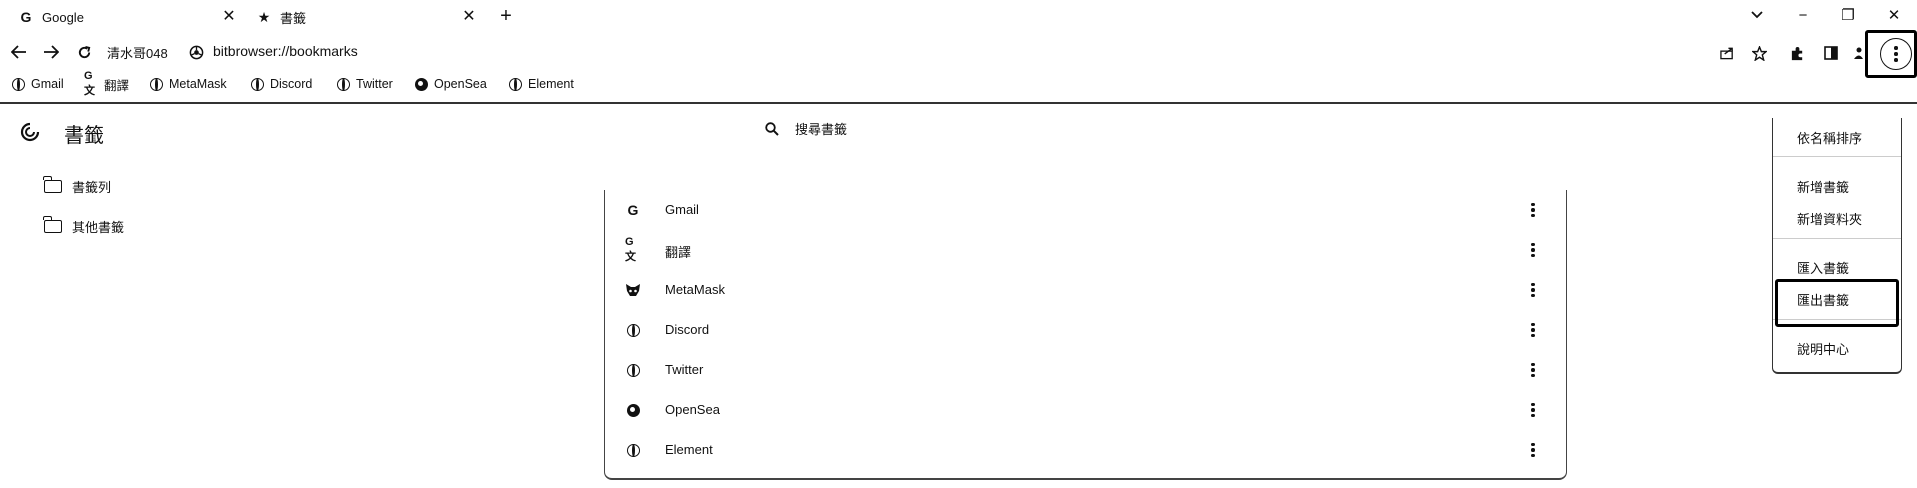  Describe the element at coordinates (37, 84) in the screenshot. I see `bookmark-bar-item-gmail: Gmail` at that location.